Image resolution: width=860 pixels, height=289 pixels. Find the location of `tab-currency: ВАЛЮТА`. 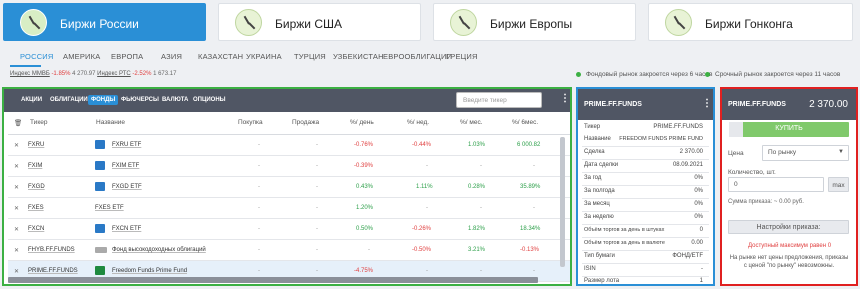

tab-currency: ВАЛЮТА is located at coordinates (175, 100).